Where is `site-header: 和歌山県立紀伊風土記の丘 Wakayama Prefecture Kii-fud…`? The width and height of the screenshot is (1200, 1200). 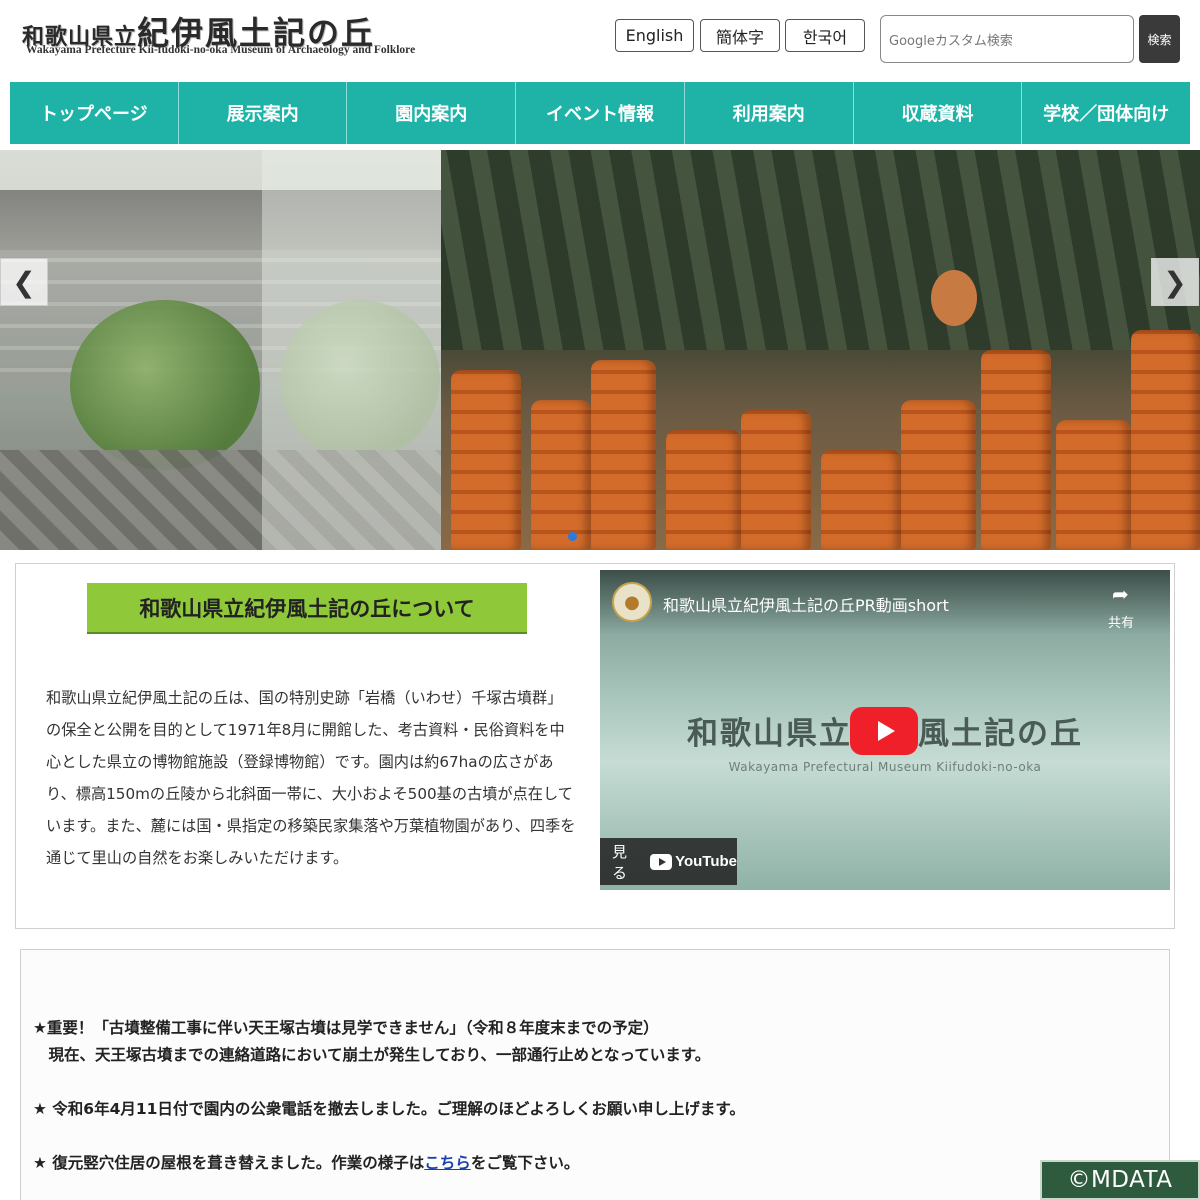 site-header: 和歌山県立紀伊風土記の丘 Wakayama Prefecture Kii-fud… is located at coordinates (600, 40).